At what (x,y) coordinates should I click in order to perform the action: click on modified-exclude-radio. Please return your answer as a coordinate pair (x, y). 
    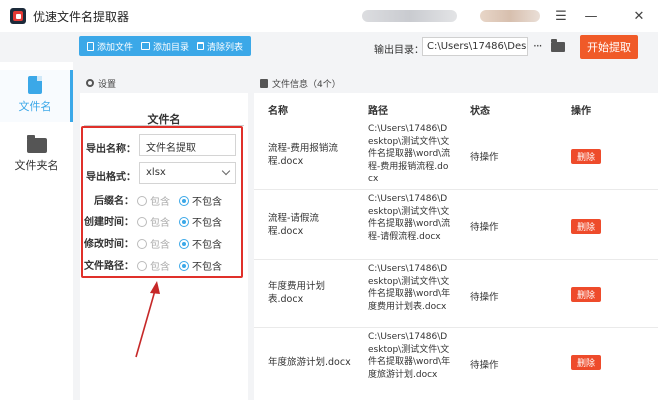
    Looking at the image, I should click on (184, 243).